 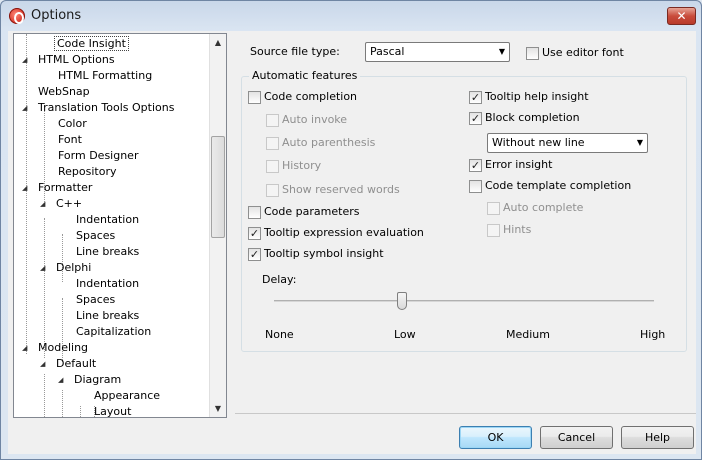 I want to click on window-title: Options, so click(x=56, y=15).